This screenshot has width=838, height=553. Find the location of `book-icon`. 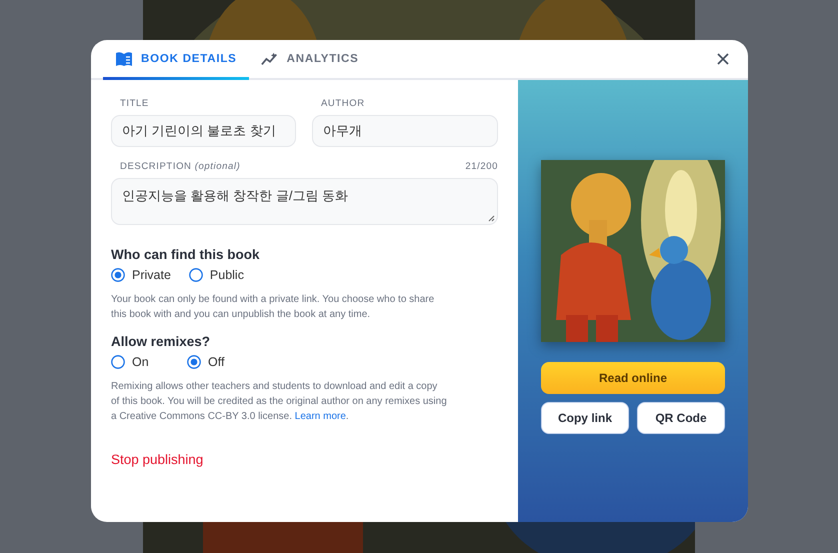

book-icon is located at coordinates (124, 58).